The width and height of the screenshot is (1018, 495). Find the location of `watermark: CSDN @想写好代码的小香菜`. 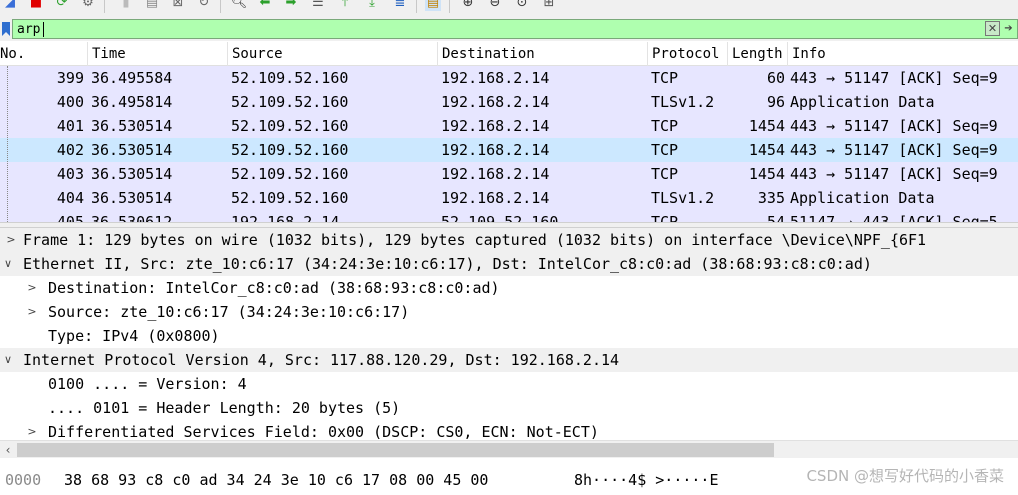

watermark: CSDN @想写好代码的小香菜 is located at coordinates (905, 476).